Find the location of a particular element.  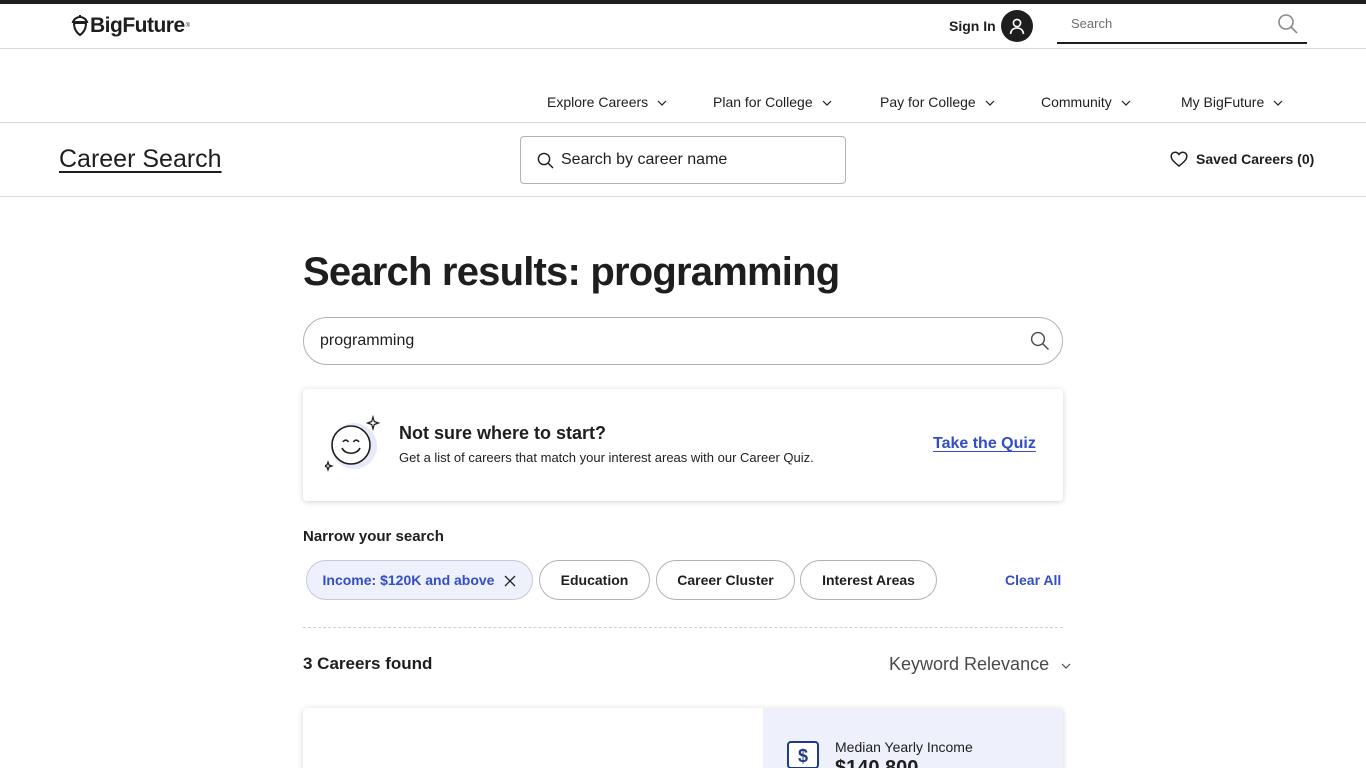

median-income-value: $140,800 is located at coordinates (877, 762).